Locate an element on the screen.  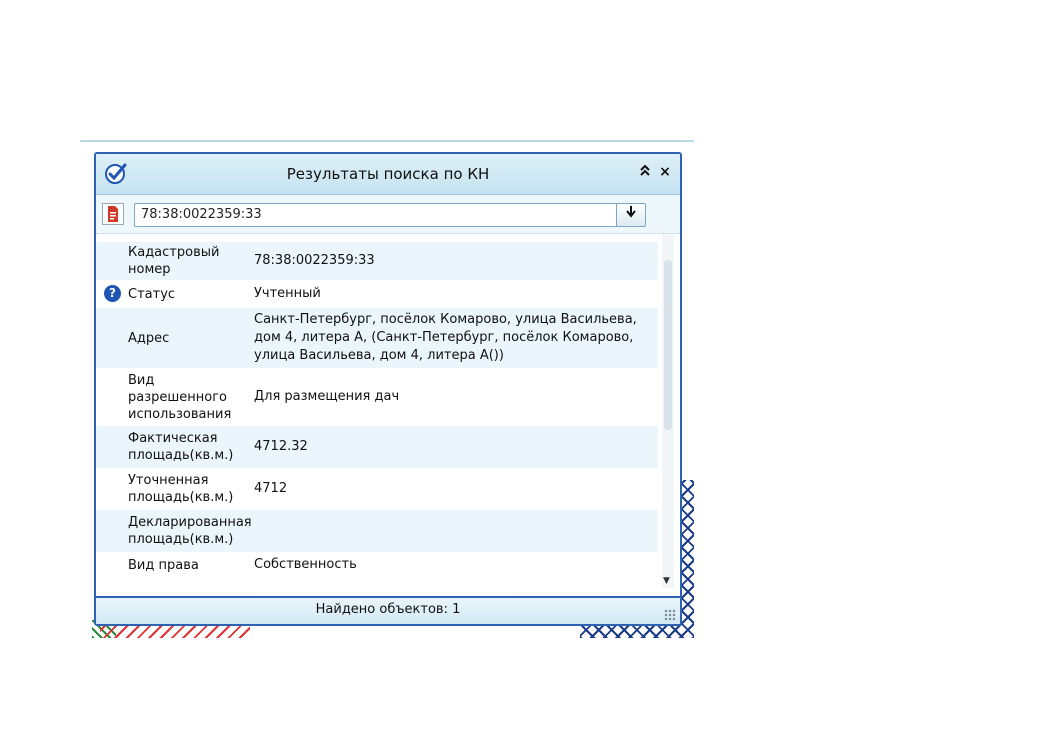
property-row: Вид права Собственность is located at coordinates (377, 565).